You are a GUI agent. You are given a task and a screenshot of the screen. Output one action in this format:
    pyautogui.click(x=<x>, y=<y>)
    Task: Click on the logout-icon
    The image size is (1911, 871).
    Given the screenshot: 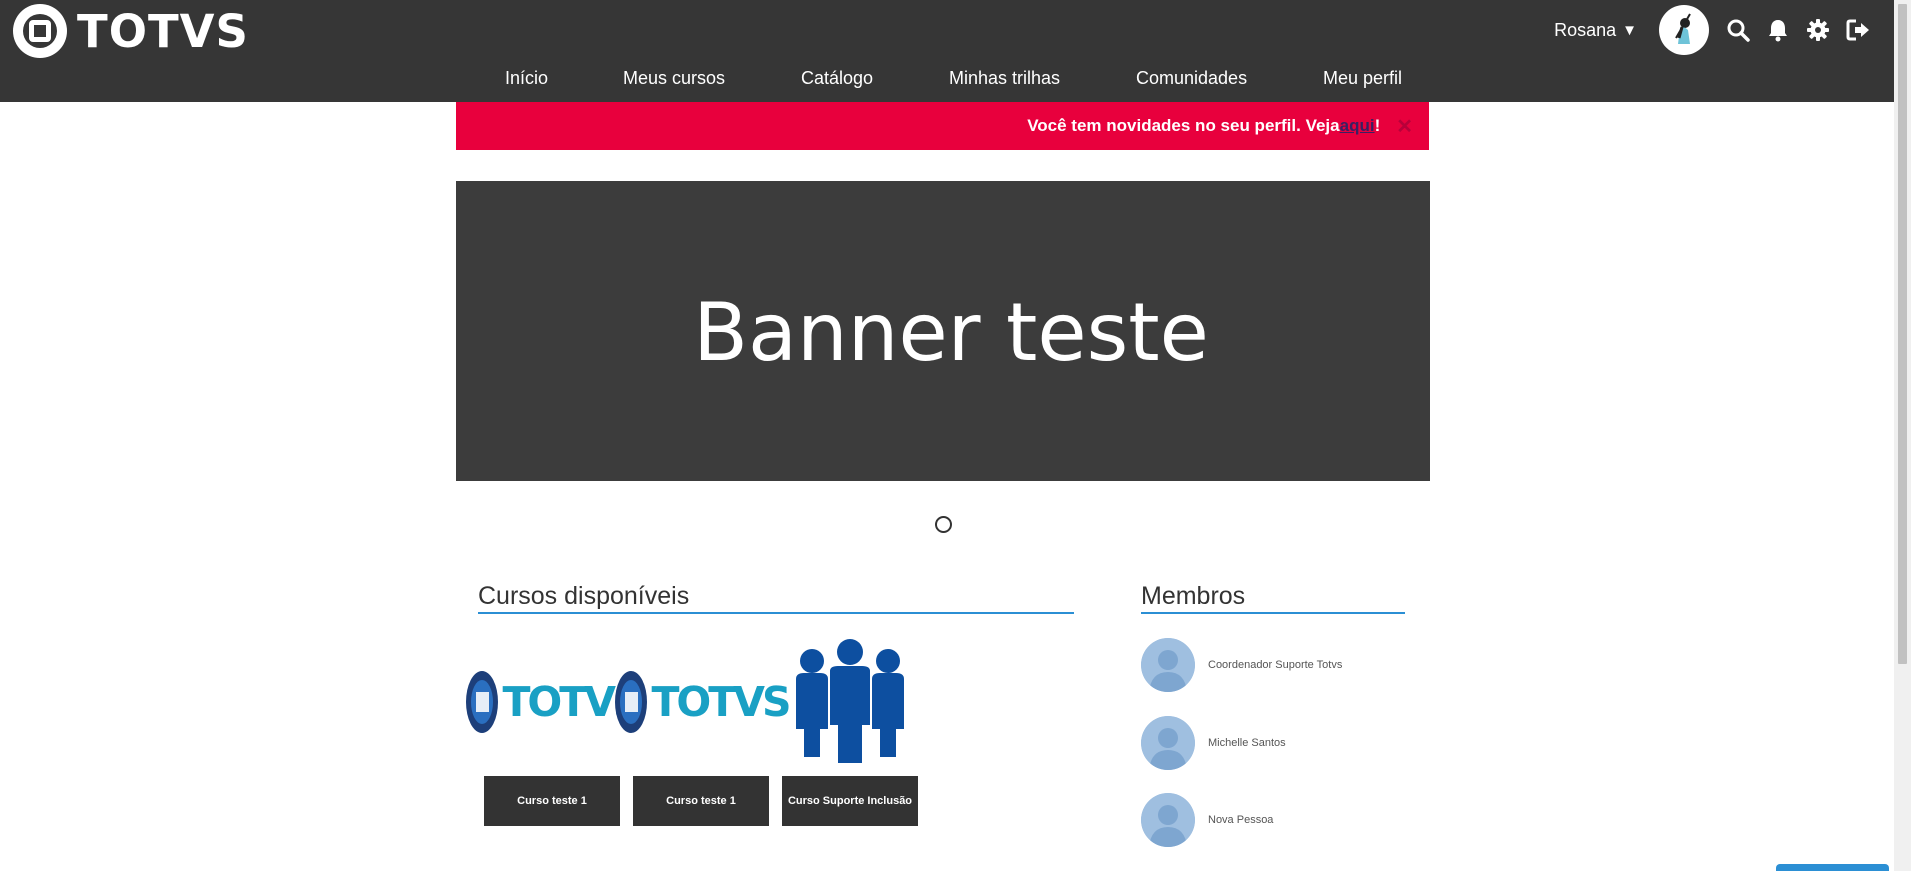 What is the action you would take?
    pyautogui.click(x=1858, y=30)
    